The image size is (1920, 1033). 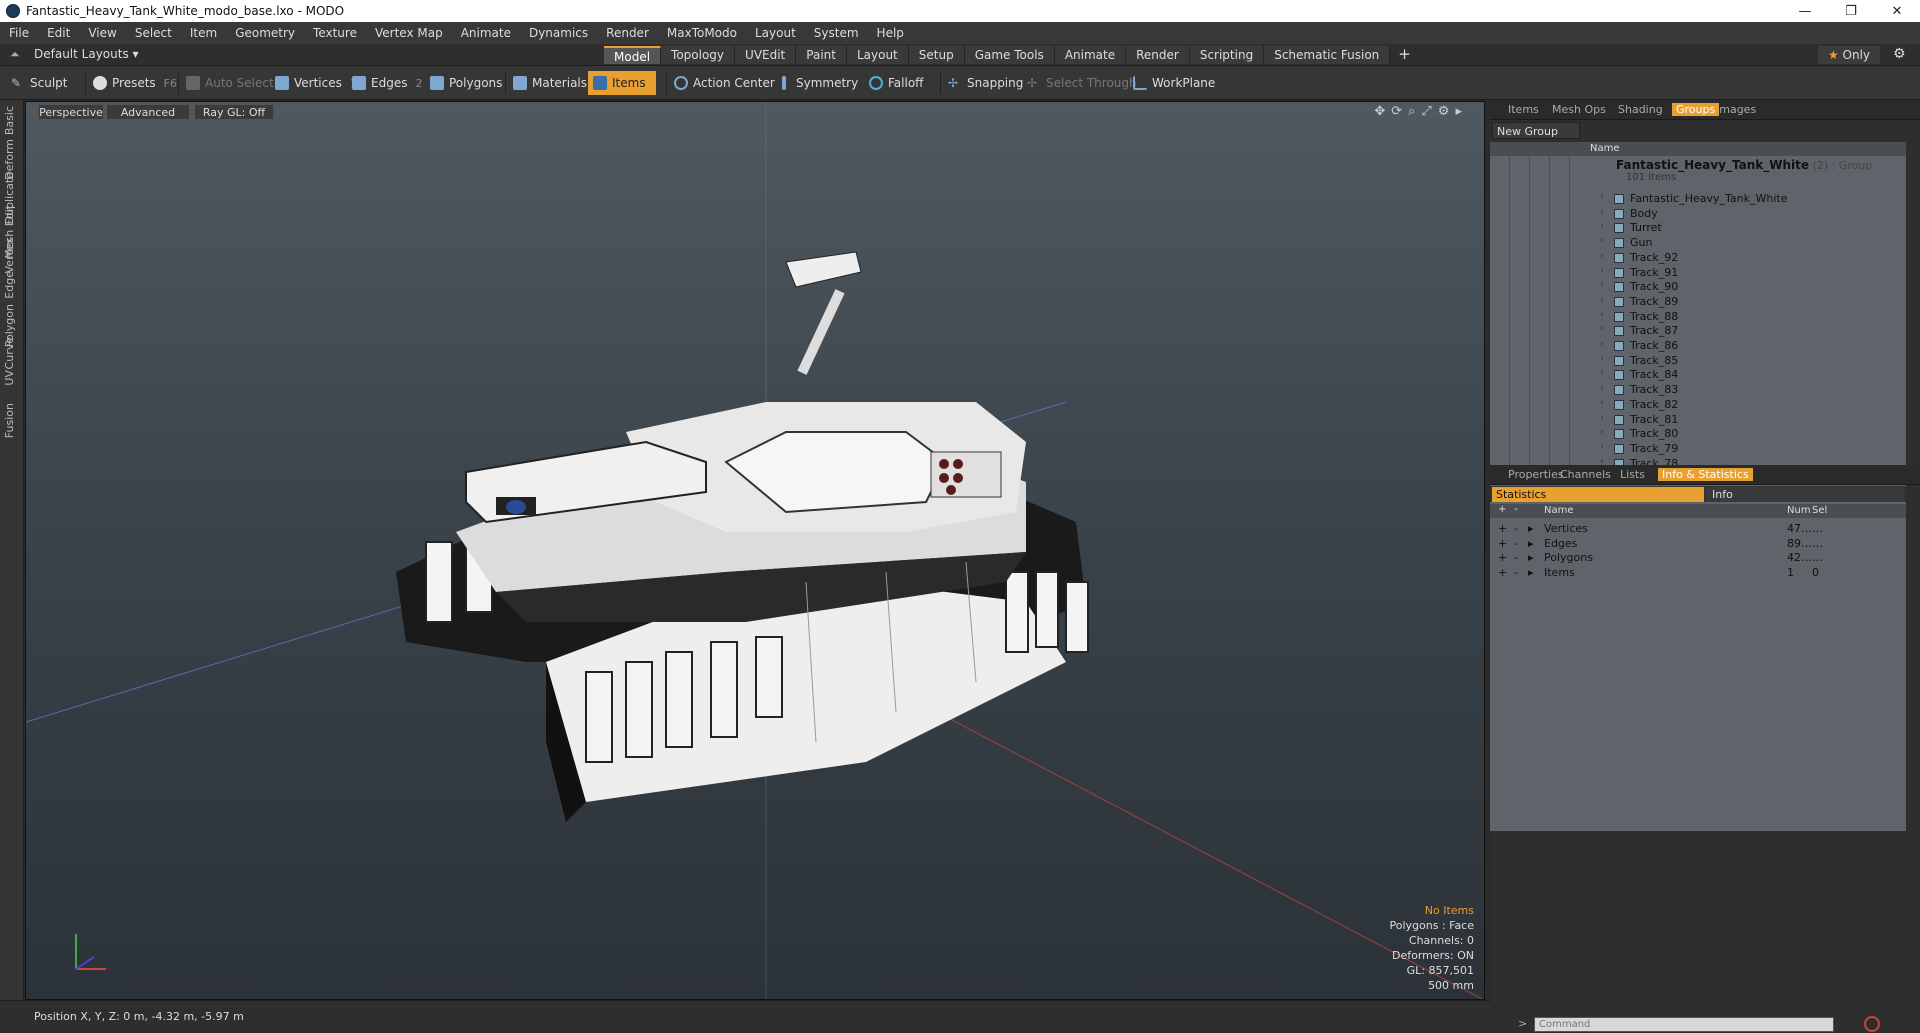 I want to click on shading-dropdown: Advanced, so click(x=148, y=112).